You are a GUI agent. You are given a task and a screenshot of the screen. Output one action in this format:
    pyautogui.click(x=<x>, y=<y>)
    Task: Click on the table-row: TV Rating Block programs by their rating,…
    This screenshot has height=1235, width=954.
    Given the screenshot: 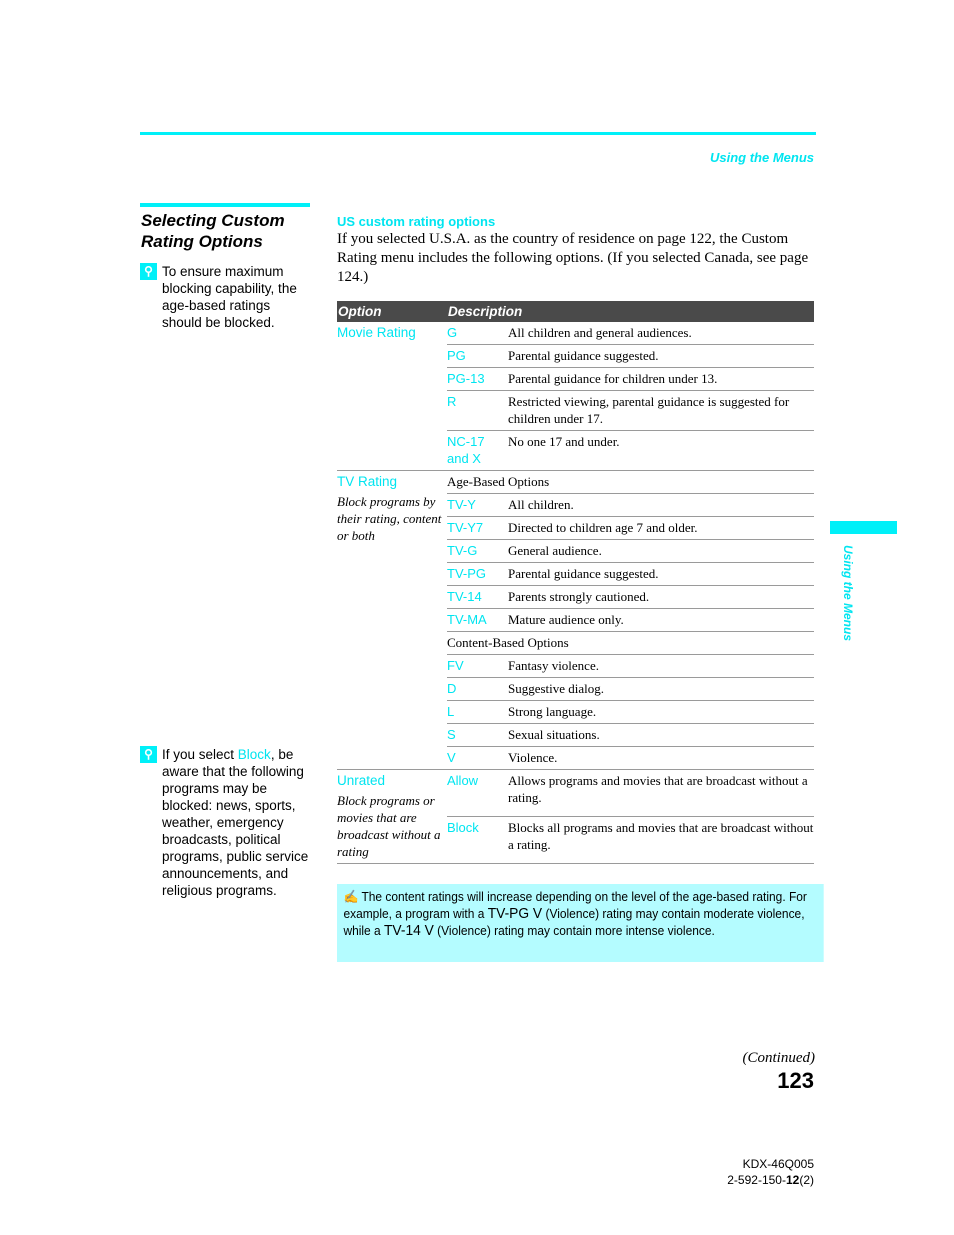 What is the action you would take?
    pyautogui.click(x=575, y=620)
    